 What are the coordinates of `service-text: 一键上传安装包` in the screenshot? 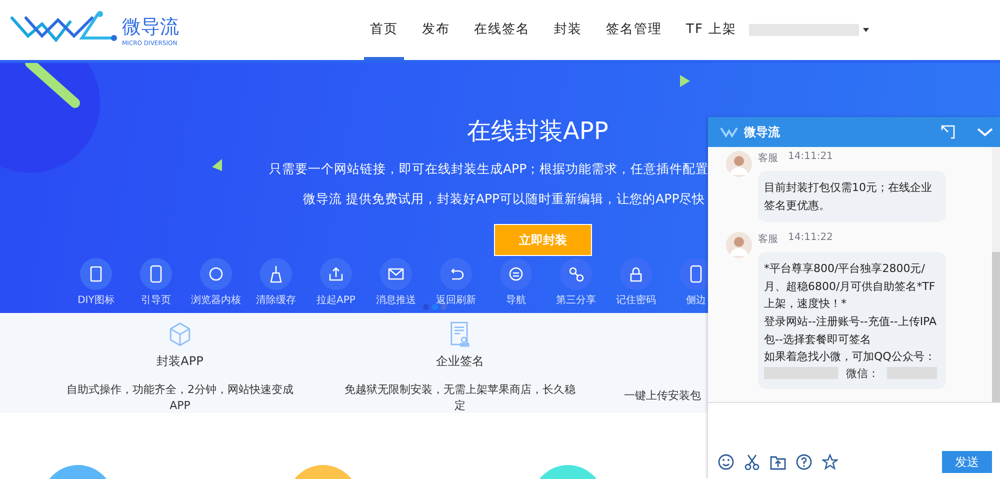 It's located at (663, 396).